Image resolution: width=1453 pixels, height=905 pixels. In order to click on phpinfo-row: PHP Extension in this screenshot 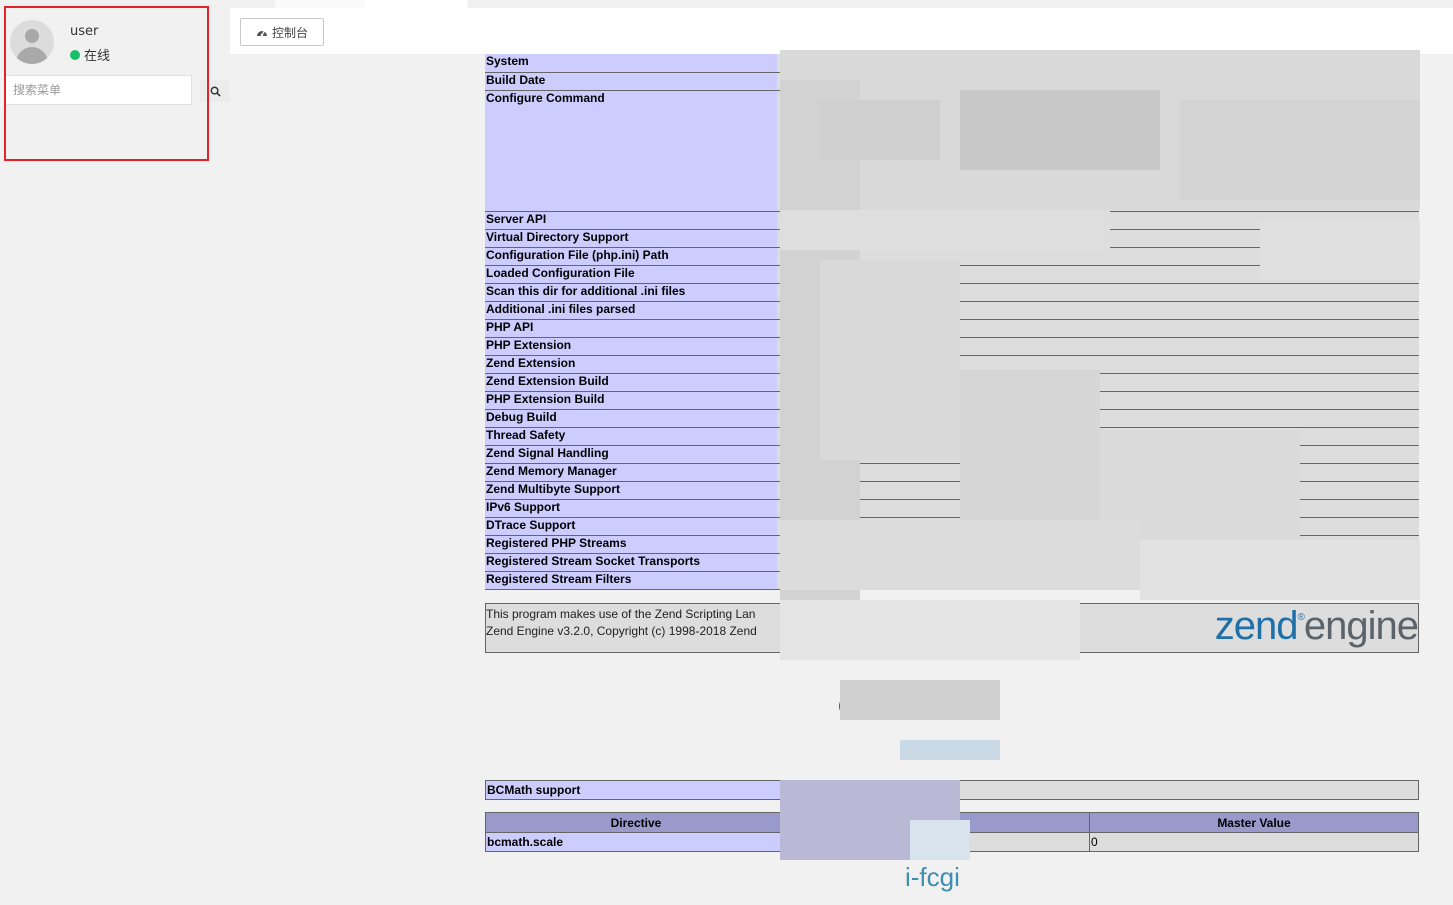, I will do `click(952, 346)`.